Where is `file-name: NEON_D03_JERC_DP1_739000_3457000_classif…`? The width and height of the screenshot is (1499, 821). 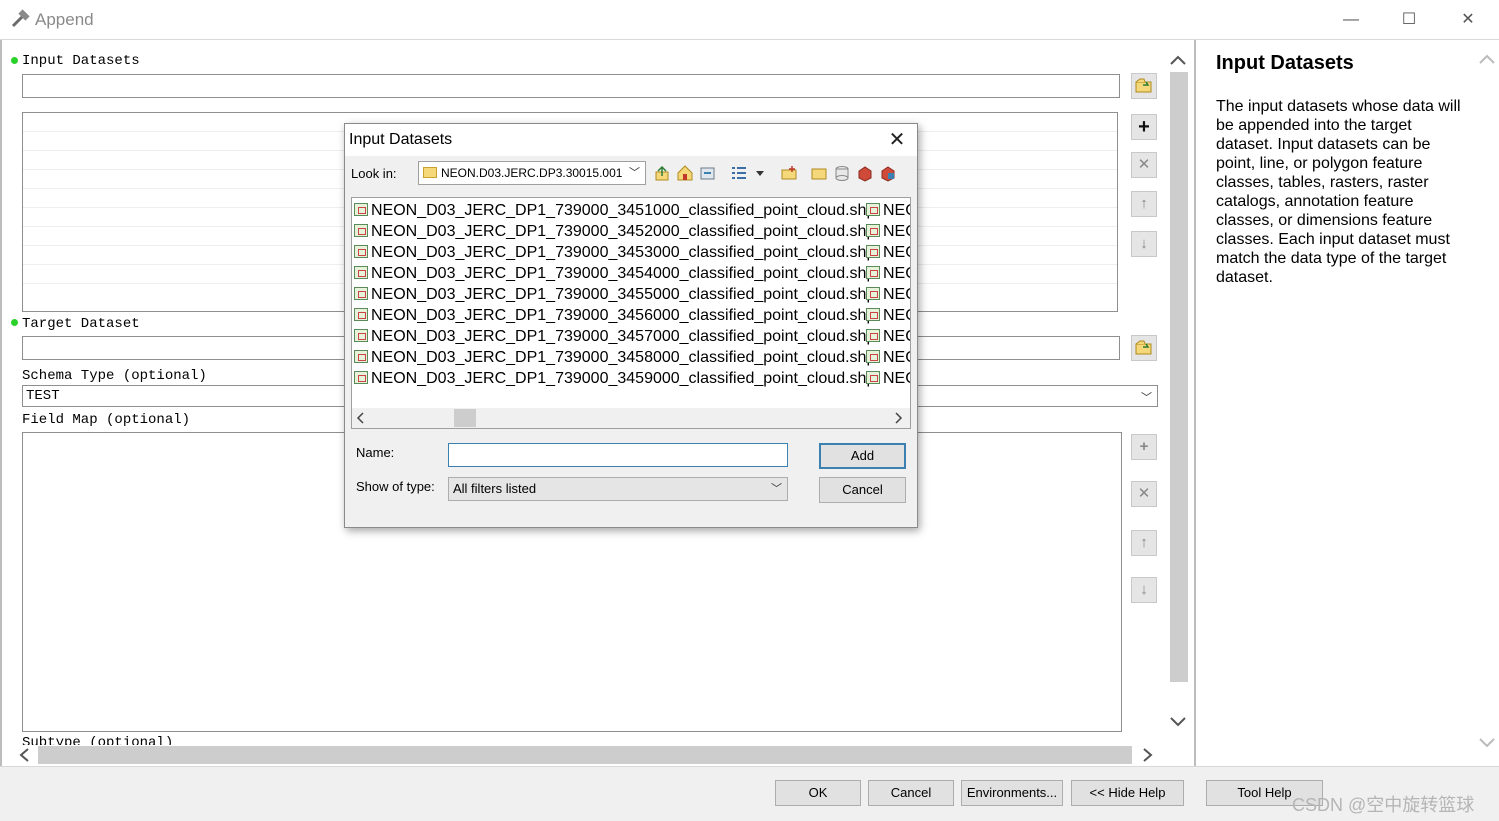 file-name: NEON_D03_JERC_DP1_739000_3457000_classif… is located at coordinates (623, 336).